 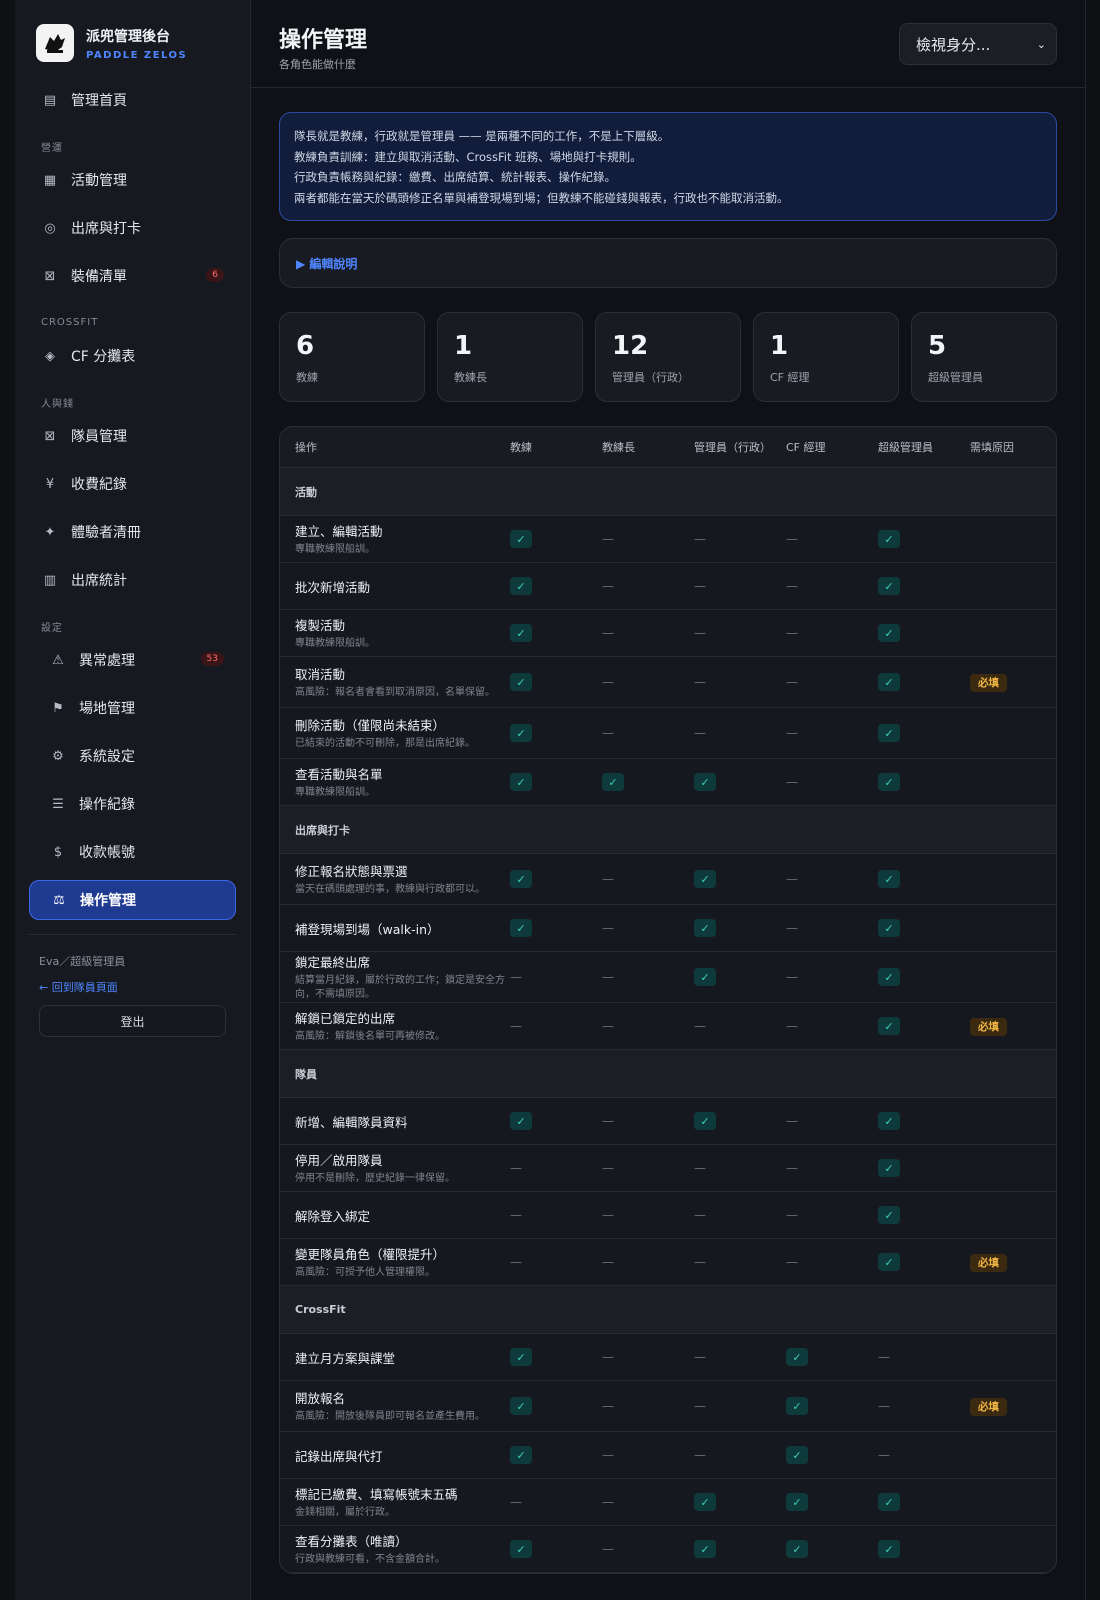 What do you see at coordinates (128, 36) in the screenshot?
I see `brand-title: 派兜管理後台` at bounding box center [128, 36].